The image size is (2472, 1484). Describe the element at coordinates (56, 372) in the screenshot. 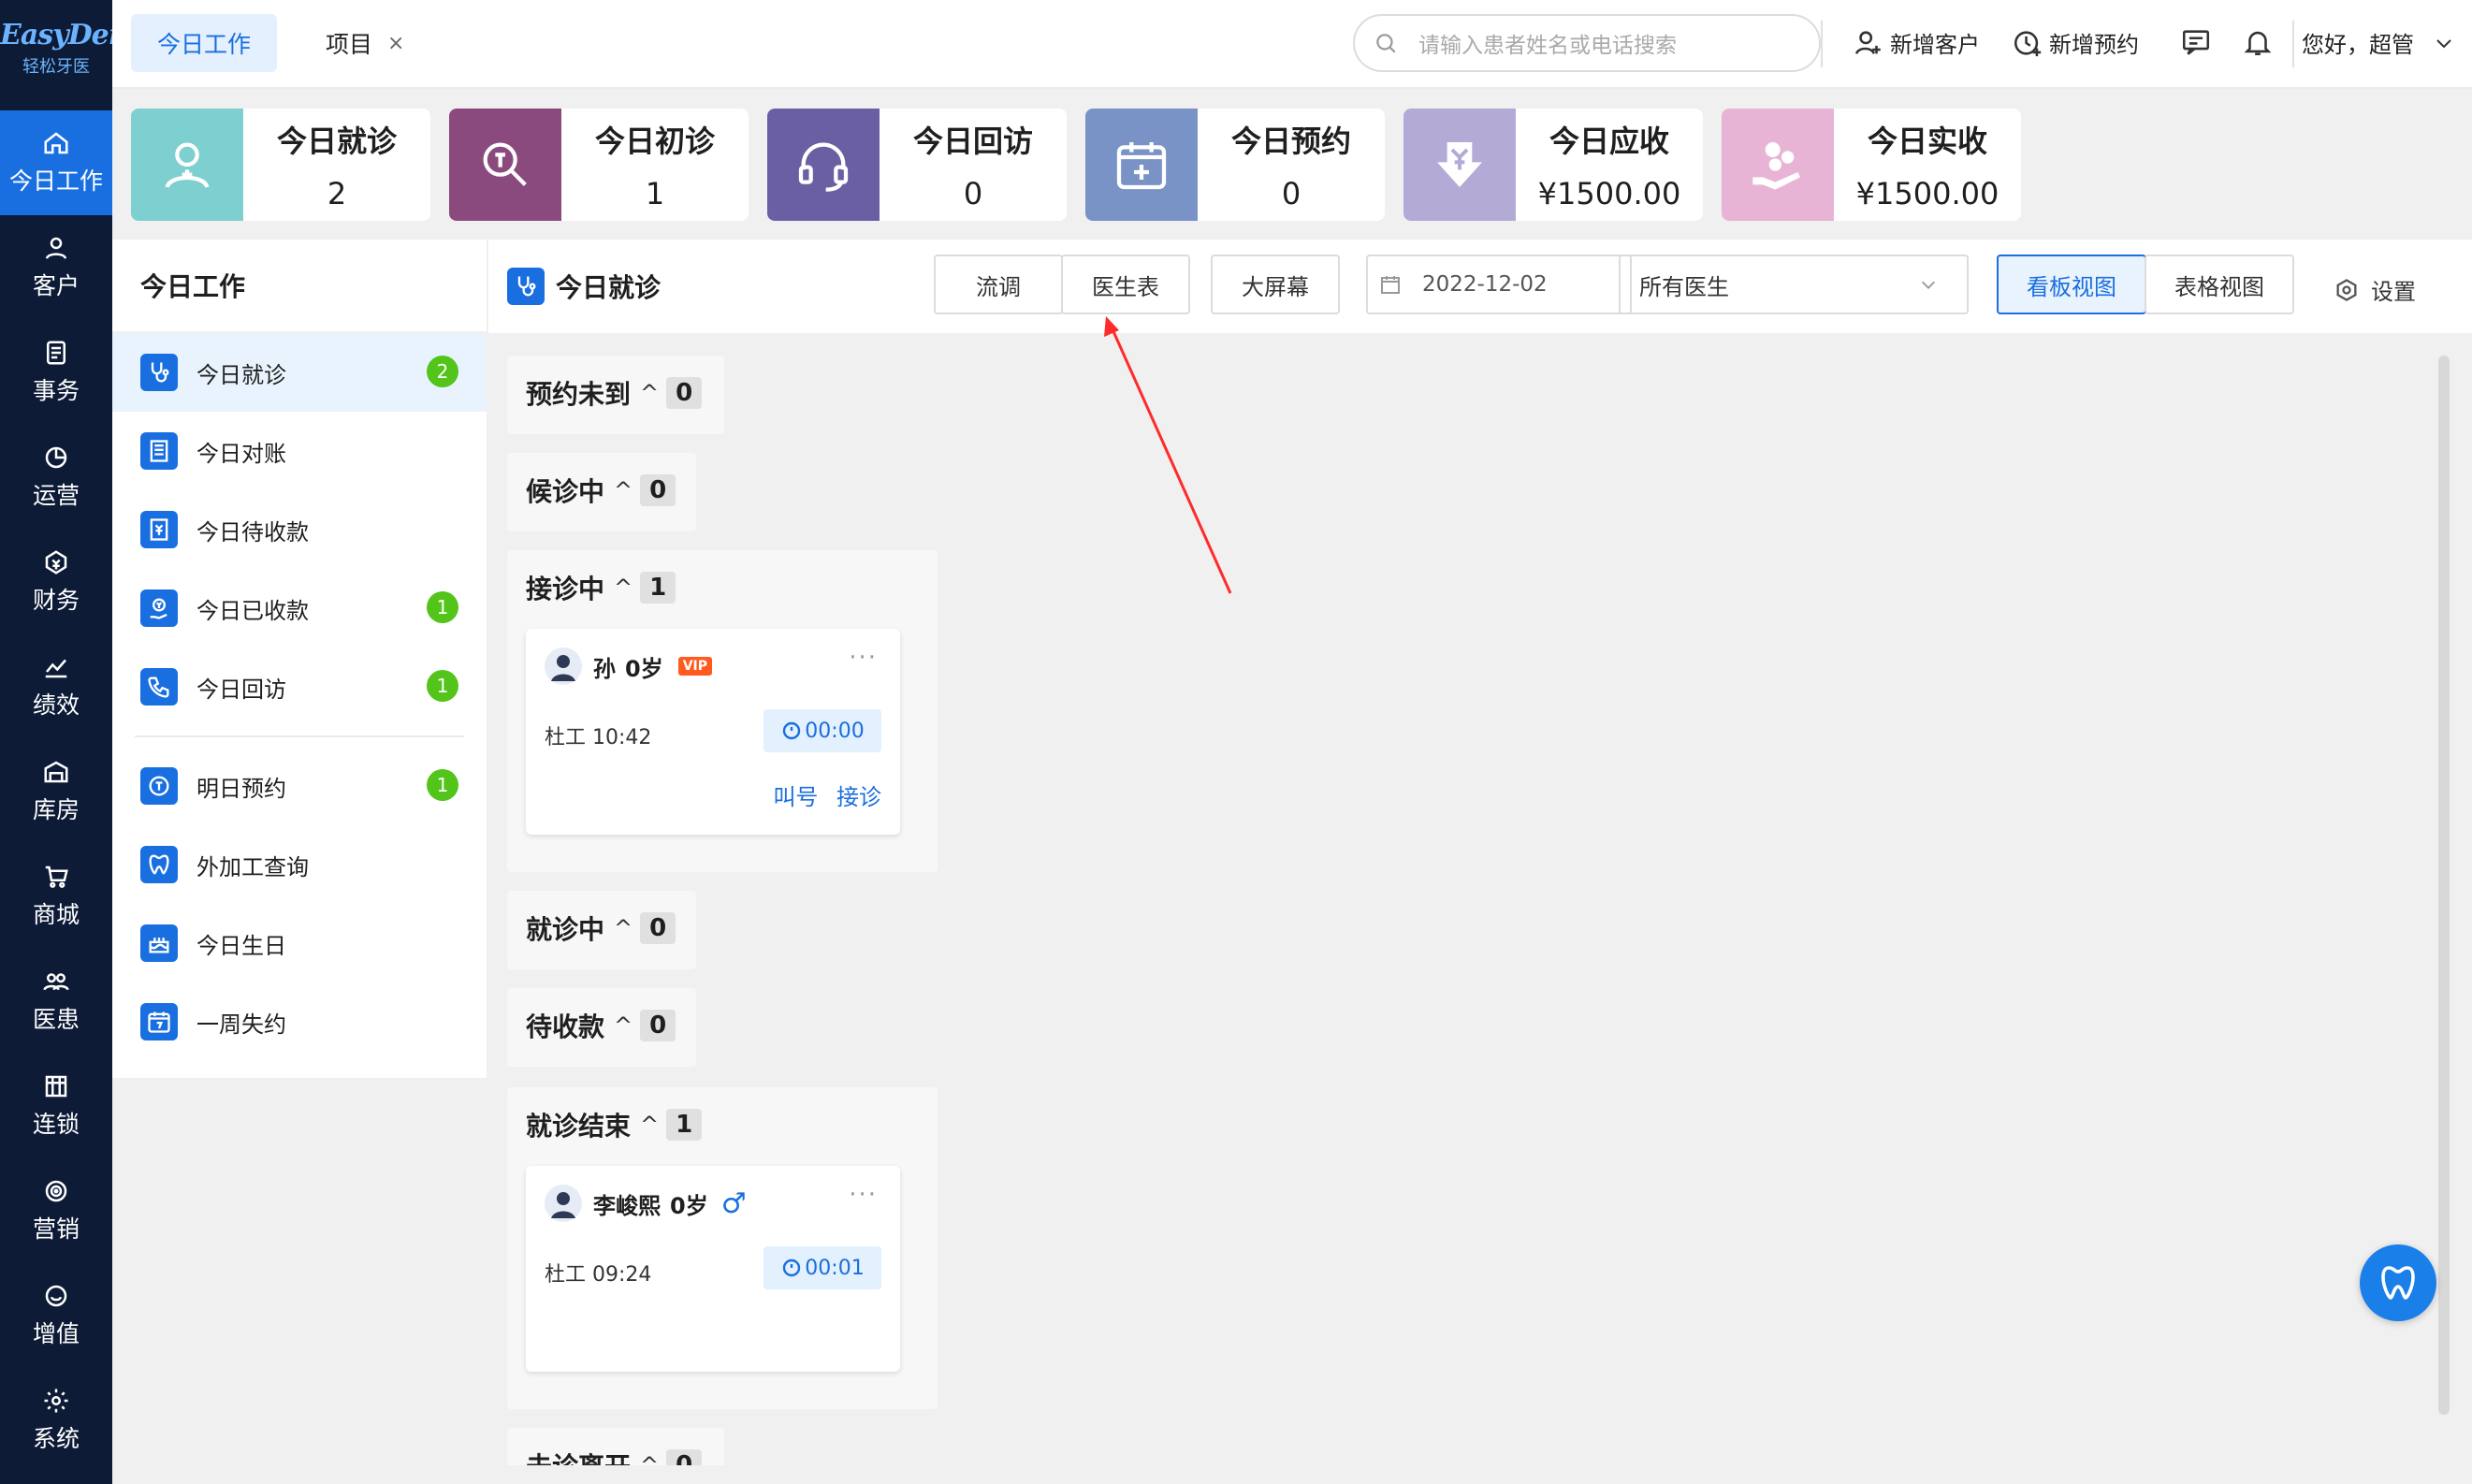

I see `nav-item-affairs: 事务` at that location.